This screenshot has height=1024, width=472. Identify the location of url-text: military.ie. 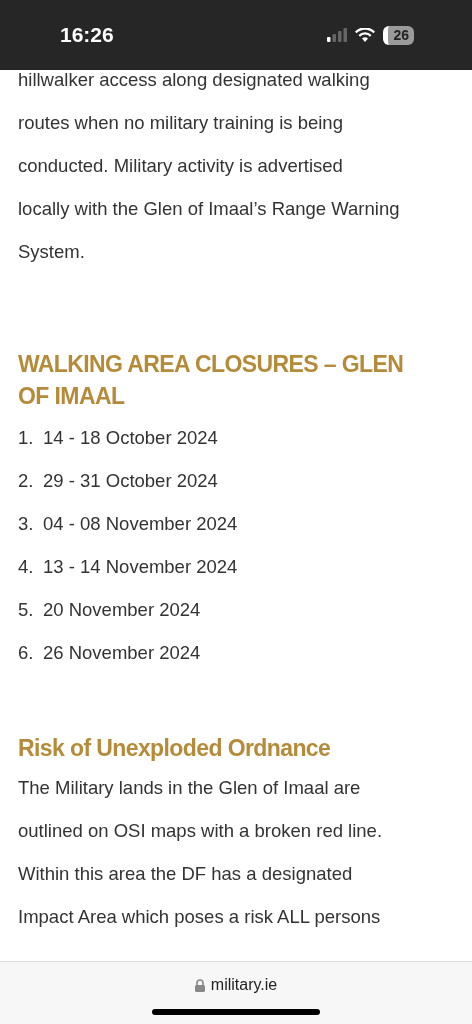
(244, 985).